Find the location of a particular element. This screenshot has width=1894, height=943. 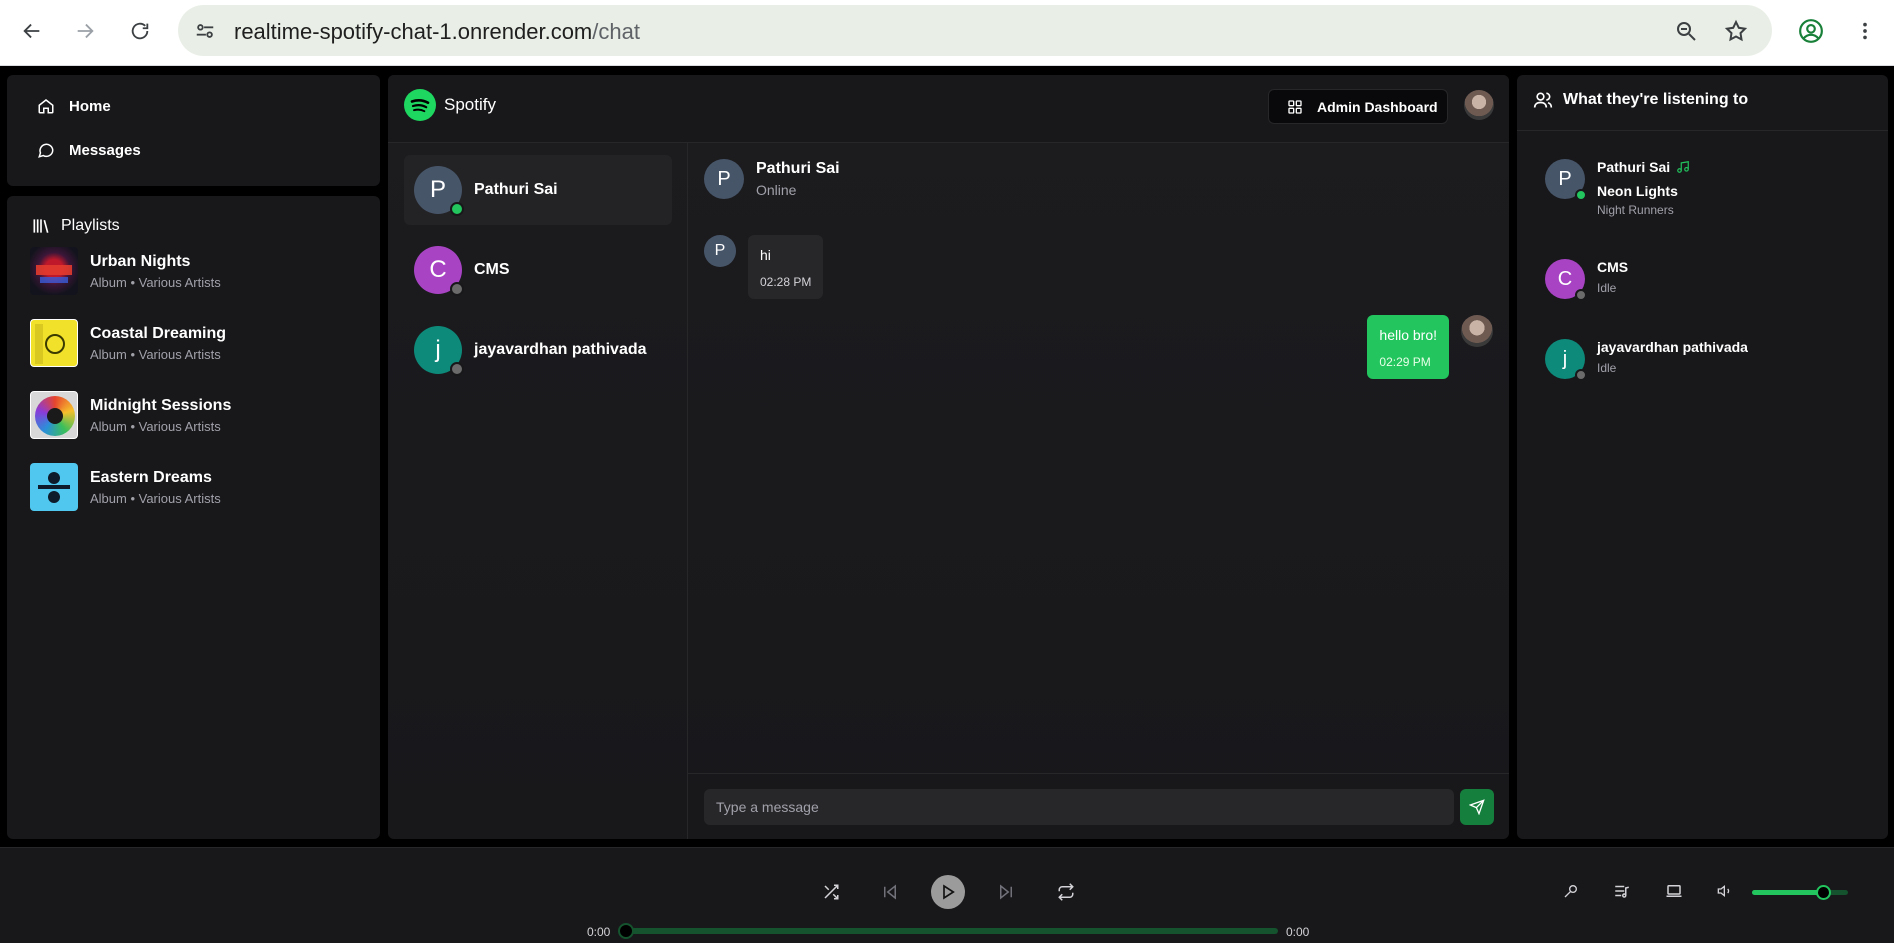

zoom-icon is located at coordinates (1686, 31).